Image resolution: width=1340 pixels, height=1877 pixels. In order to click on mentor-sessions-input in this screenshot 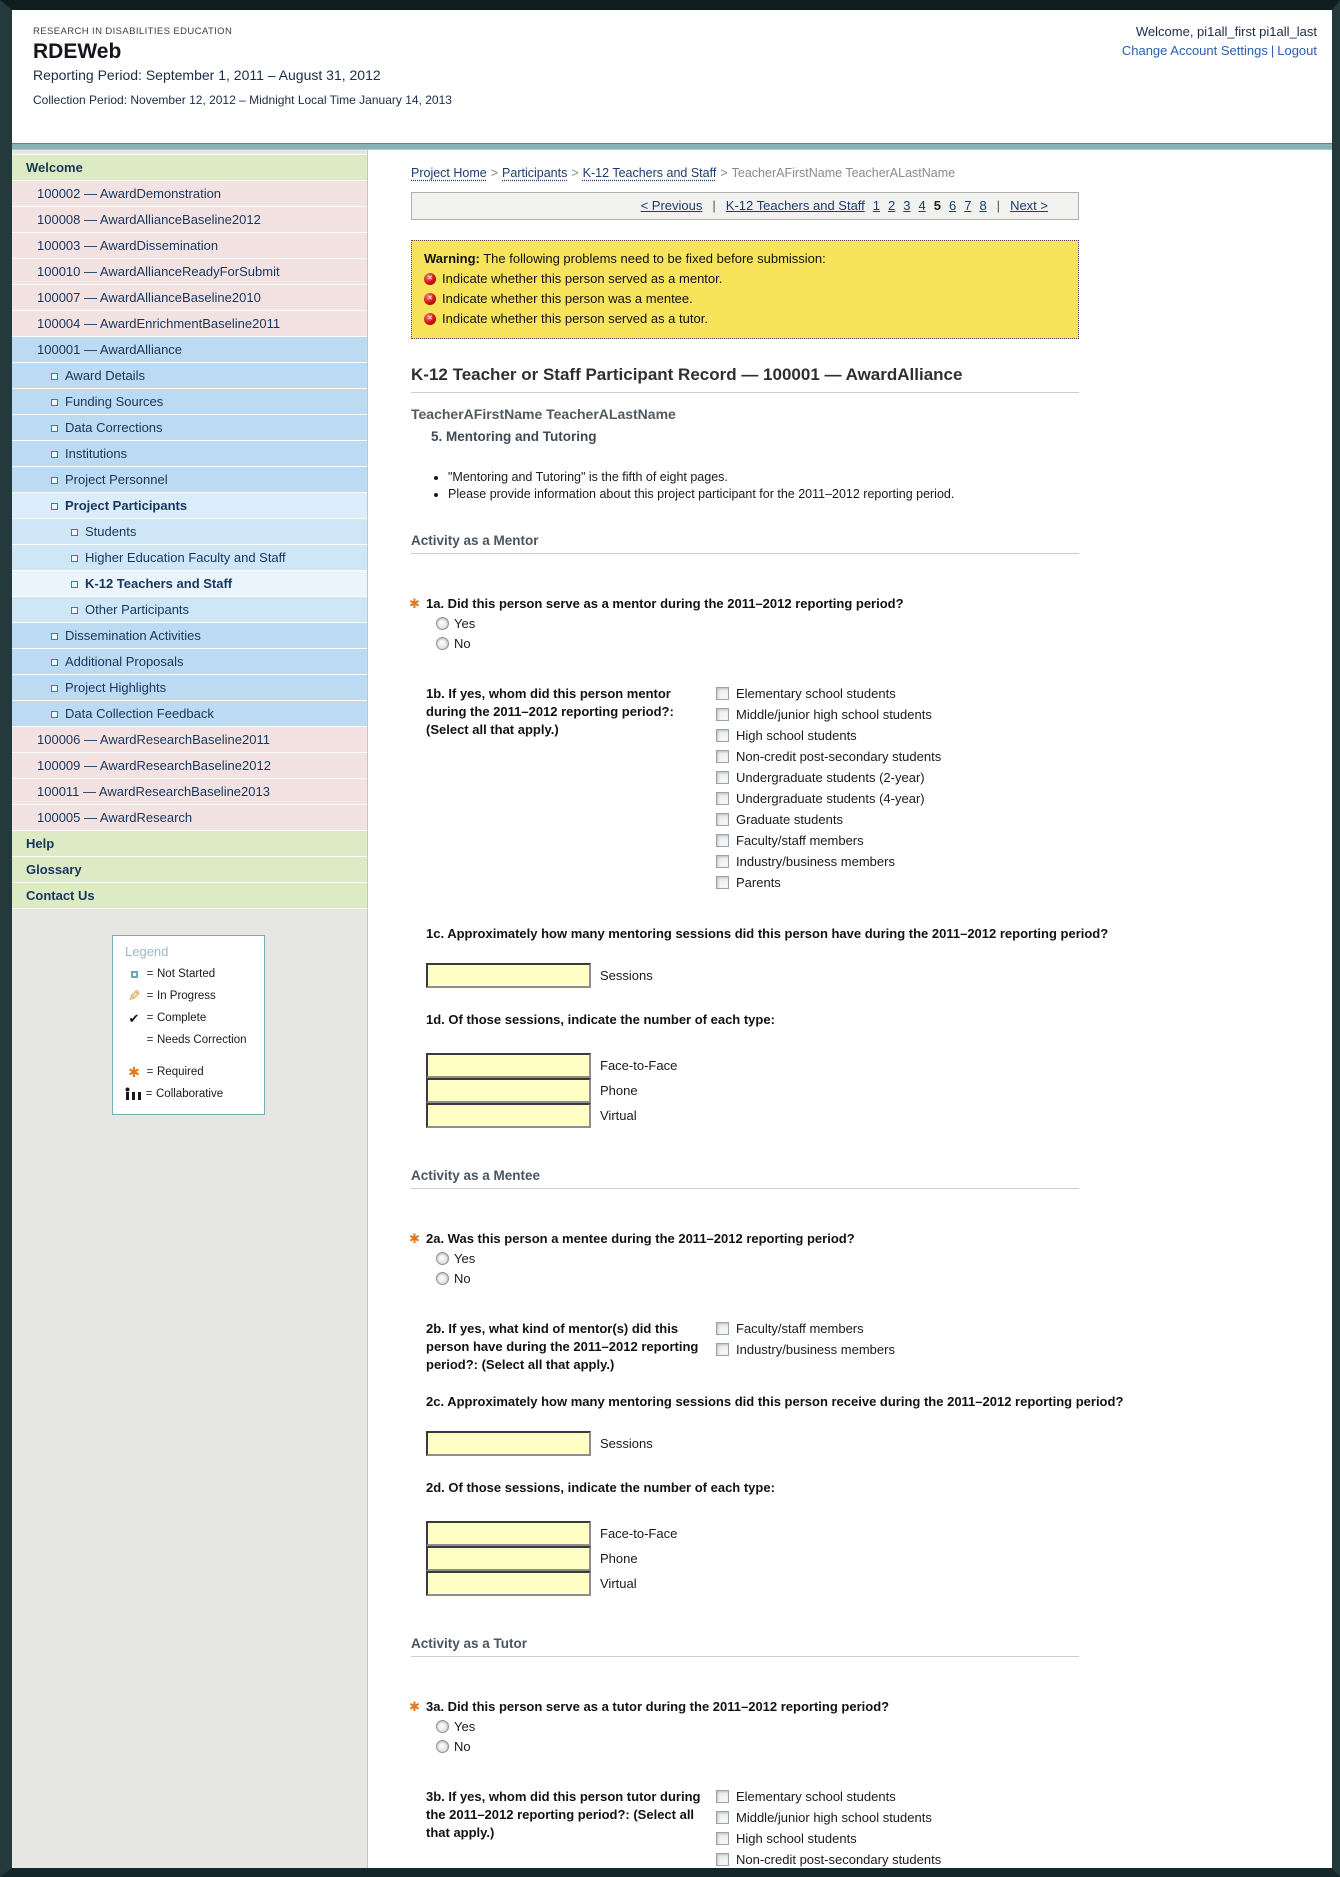, I will do `click(508, 975)`.